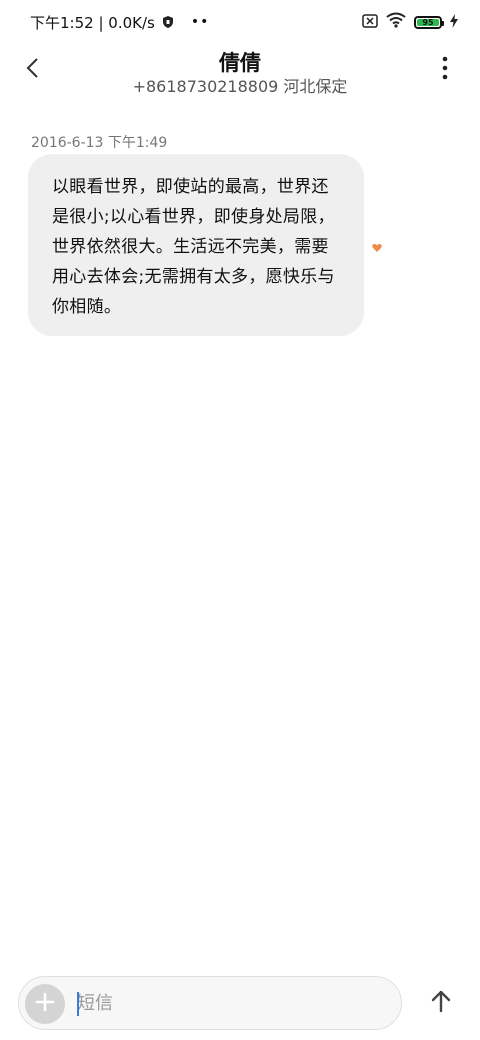 Image resolution: width=480 pixels, height=1040 pixels. I want to click on text-cursor, so click(78, 1004).